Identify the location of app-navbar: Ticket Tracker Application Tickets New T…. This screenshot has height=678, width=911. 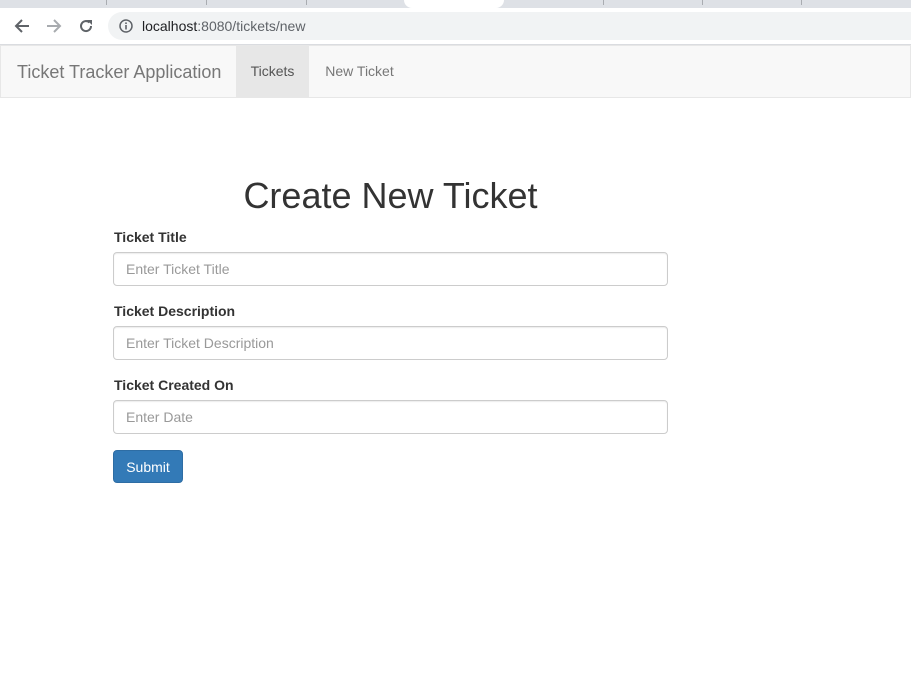
(455, 71).